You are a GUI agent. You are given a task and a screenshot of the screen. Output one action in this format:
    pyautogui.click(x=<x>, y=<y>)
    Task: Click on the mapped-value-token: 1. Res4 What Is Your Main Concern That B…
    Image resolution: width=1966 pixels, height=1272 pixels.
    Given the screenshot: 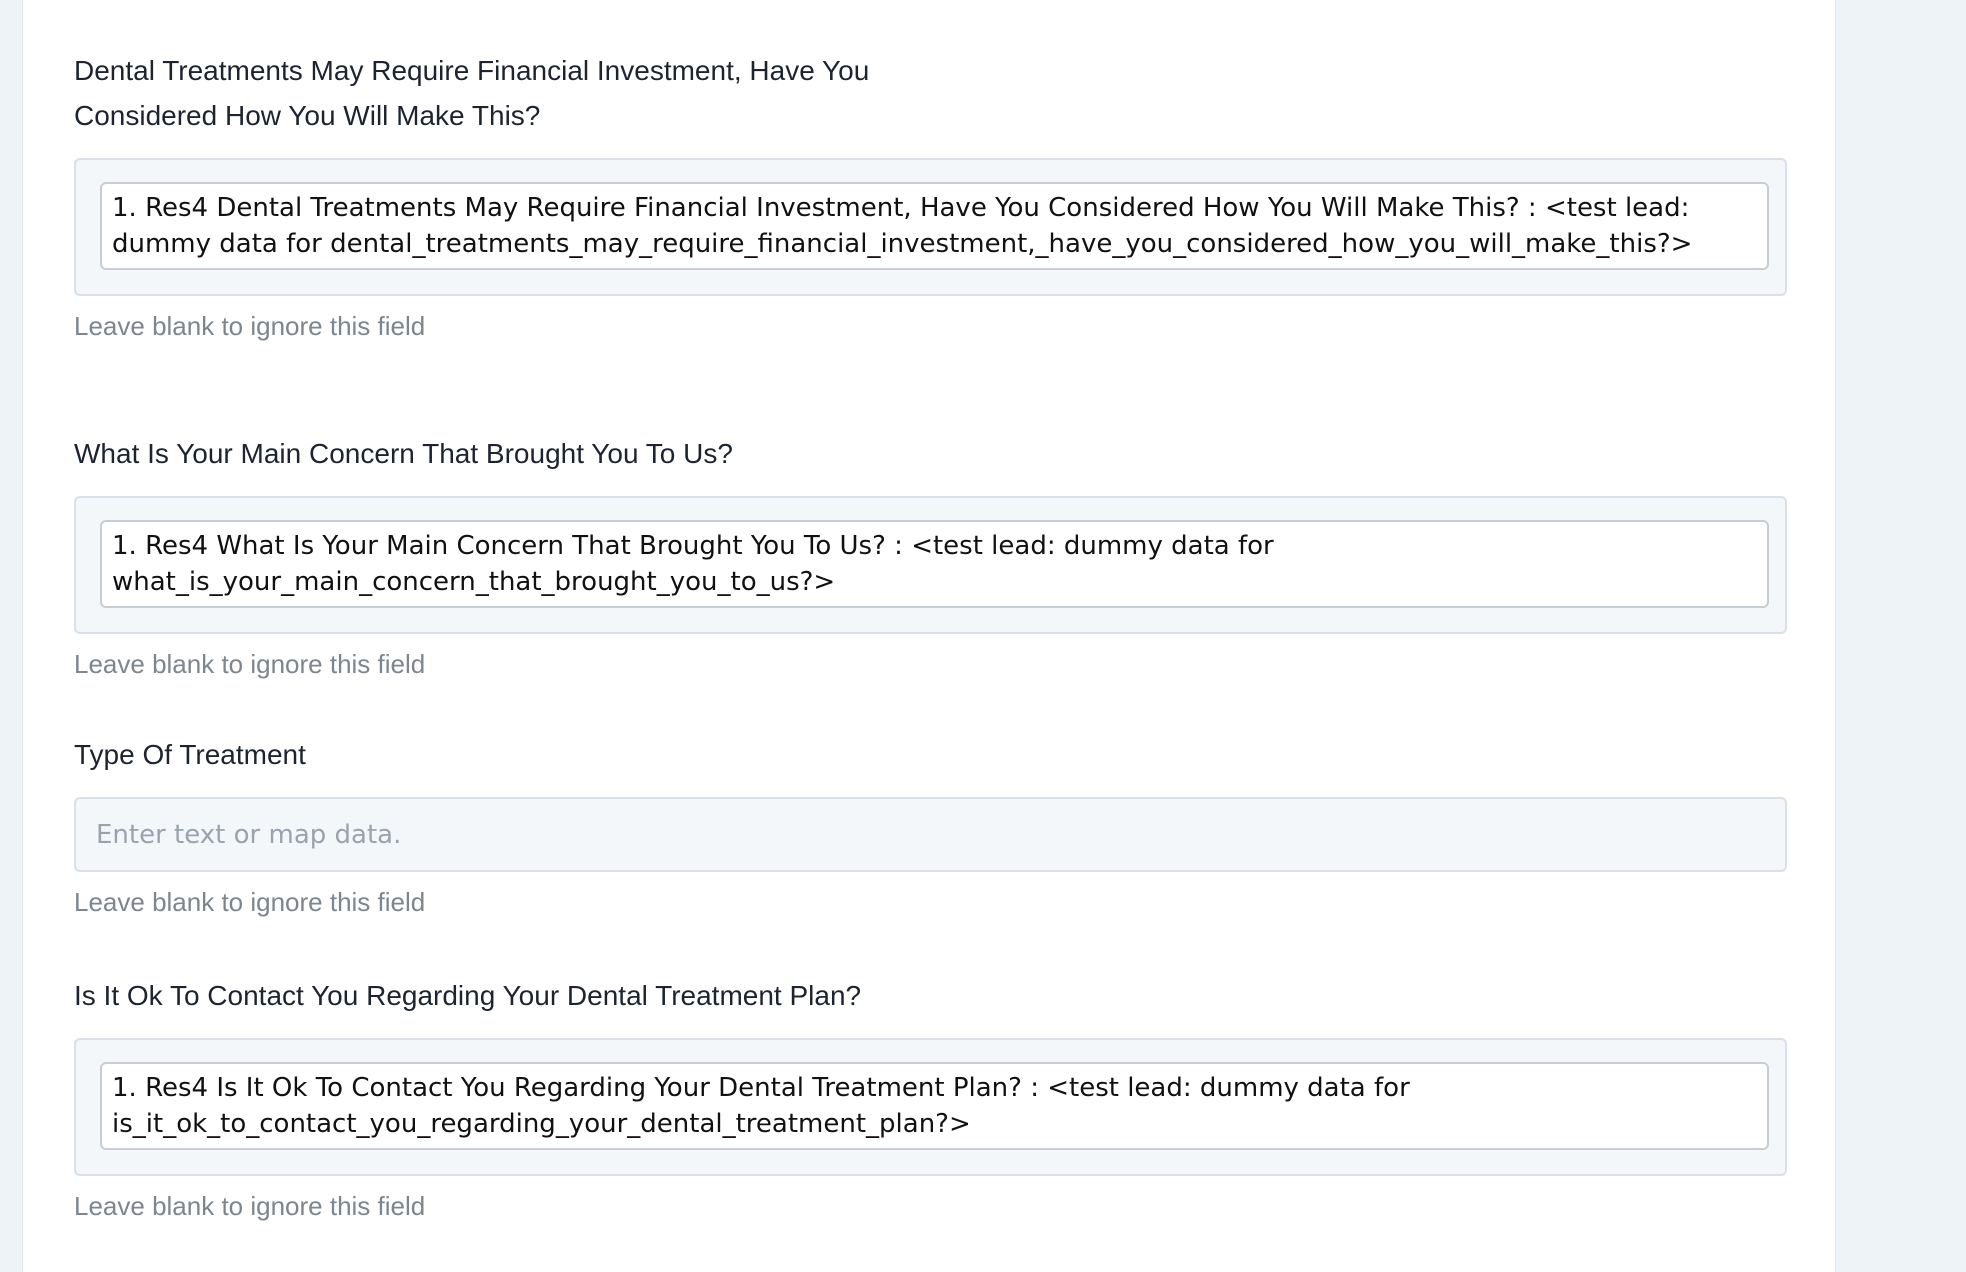 What is the action you would take?
    pyautogui.click(x=934, y=564)
    